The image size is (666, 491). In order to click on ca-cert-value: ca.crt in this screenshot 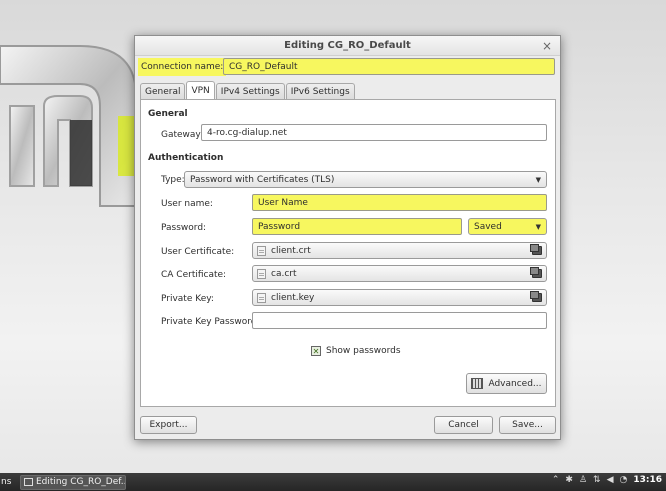, I will do `click(284, 273)`.